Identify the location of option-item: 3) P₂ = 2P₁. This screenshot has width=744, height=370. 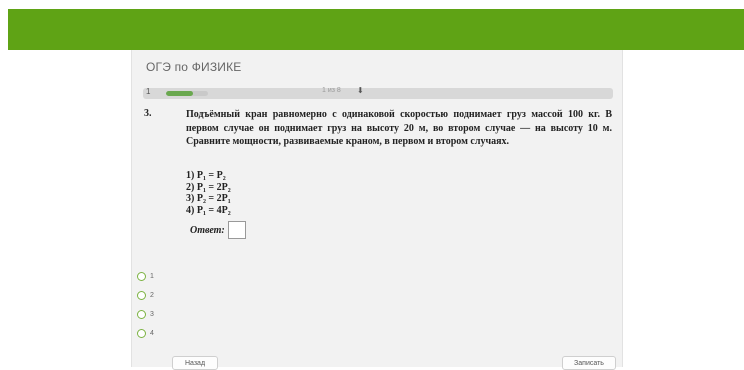
(208, 198).